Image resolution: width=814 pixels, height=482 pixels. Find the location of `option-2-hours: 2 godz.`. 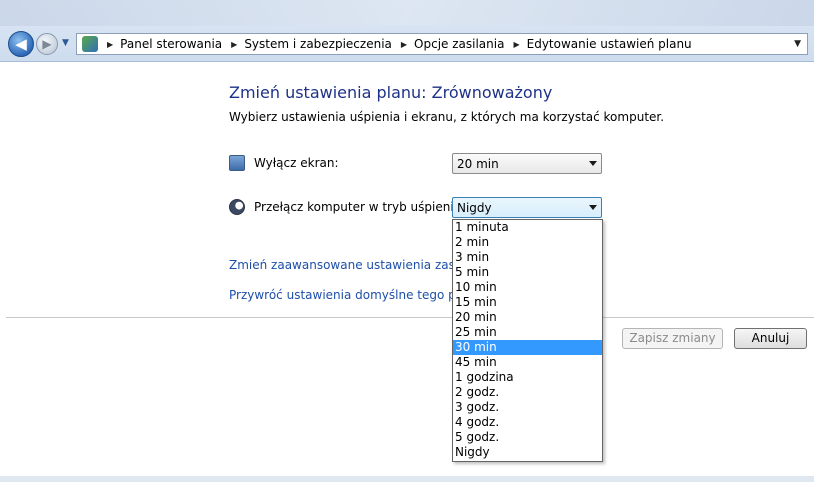

option-2-hours: 2 godz. is located at coordinates (527, 392).